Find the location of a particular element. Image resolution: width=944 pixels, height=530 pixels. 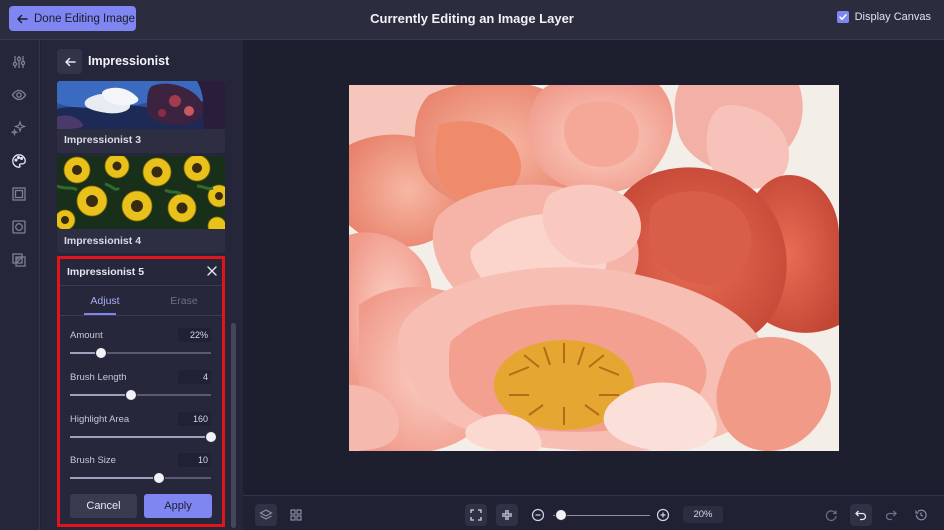

overlay-icon is located at coordinates (19, 260).